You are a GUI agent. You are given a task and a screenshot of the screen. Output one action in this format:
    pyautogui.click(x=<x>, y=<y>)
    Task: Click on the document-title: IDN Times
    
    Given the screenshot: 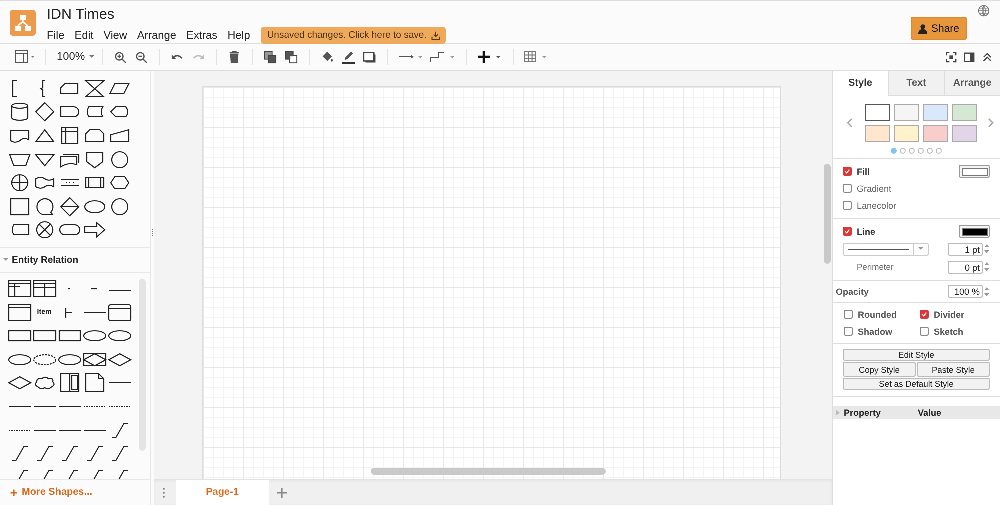 What is the action you would take?
    pyautogui.click(x=246, y=15)
    